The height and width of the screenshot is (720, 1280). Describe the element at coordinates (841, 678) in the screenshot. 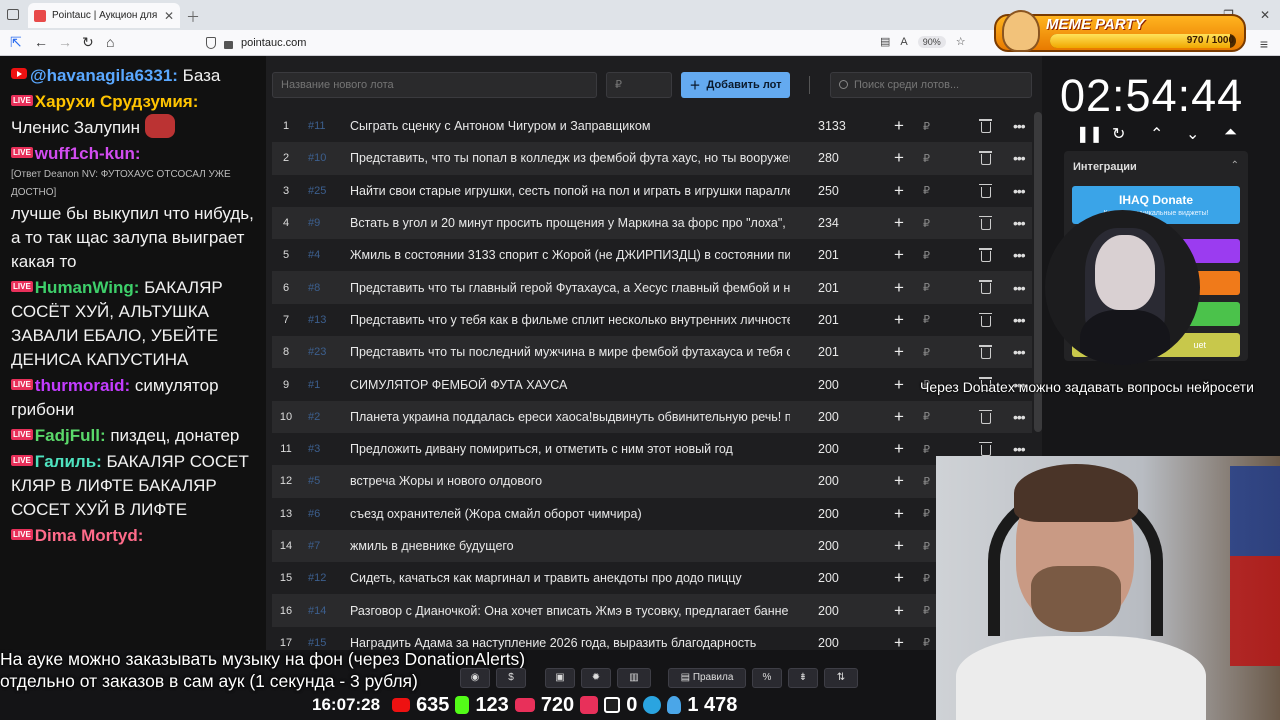

I see `sort-icon: ⇅` at that location.